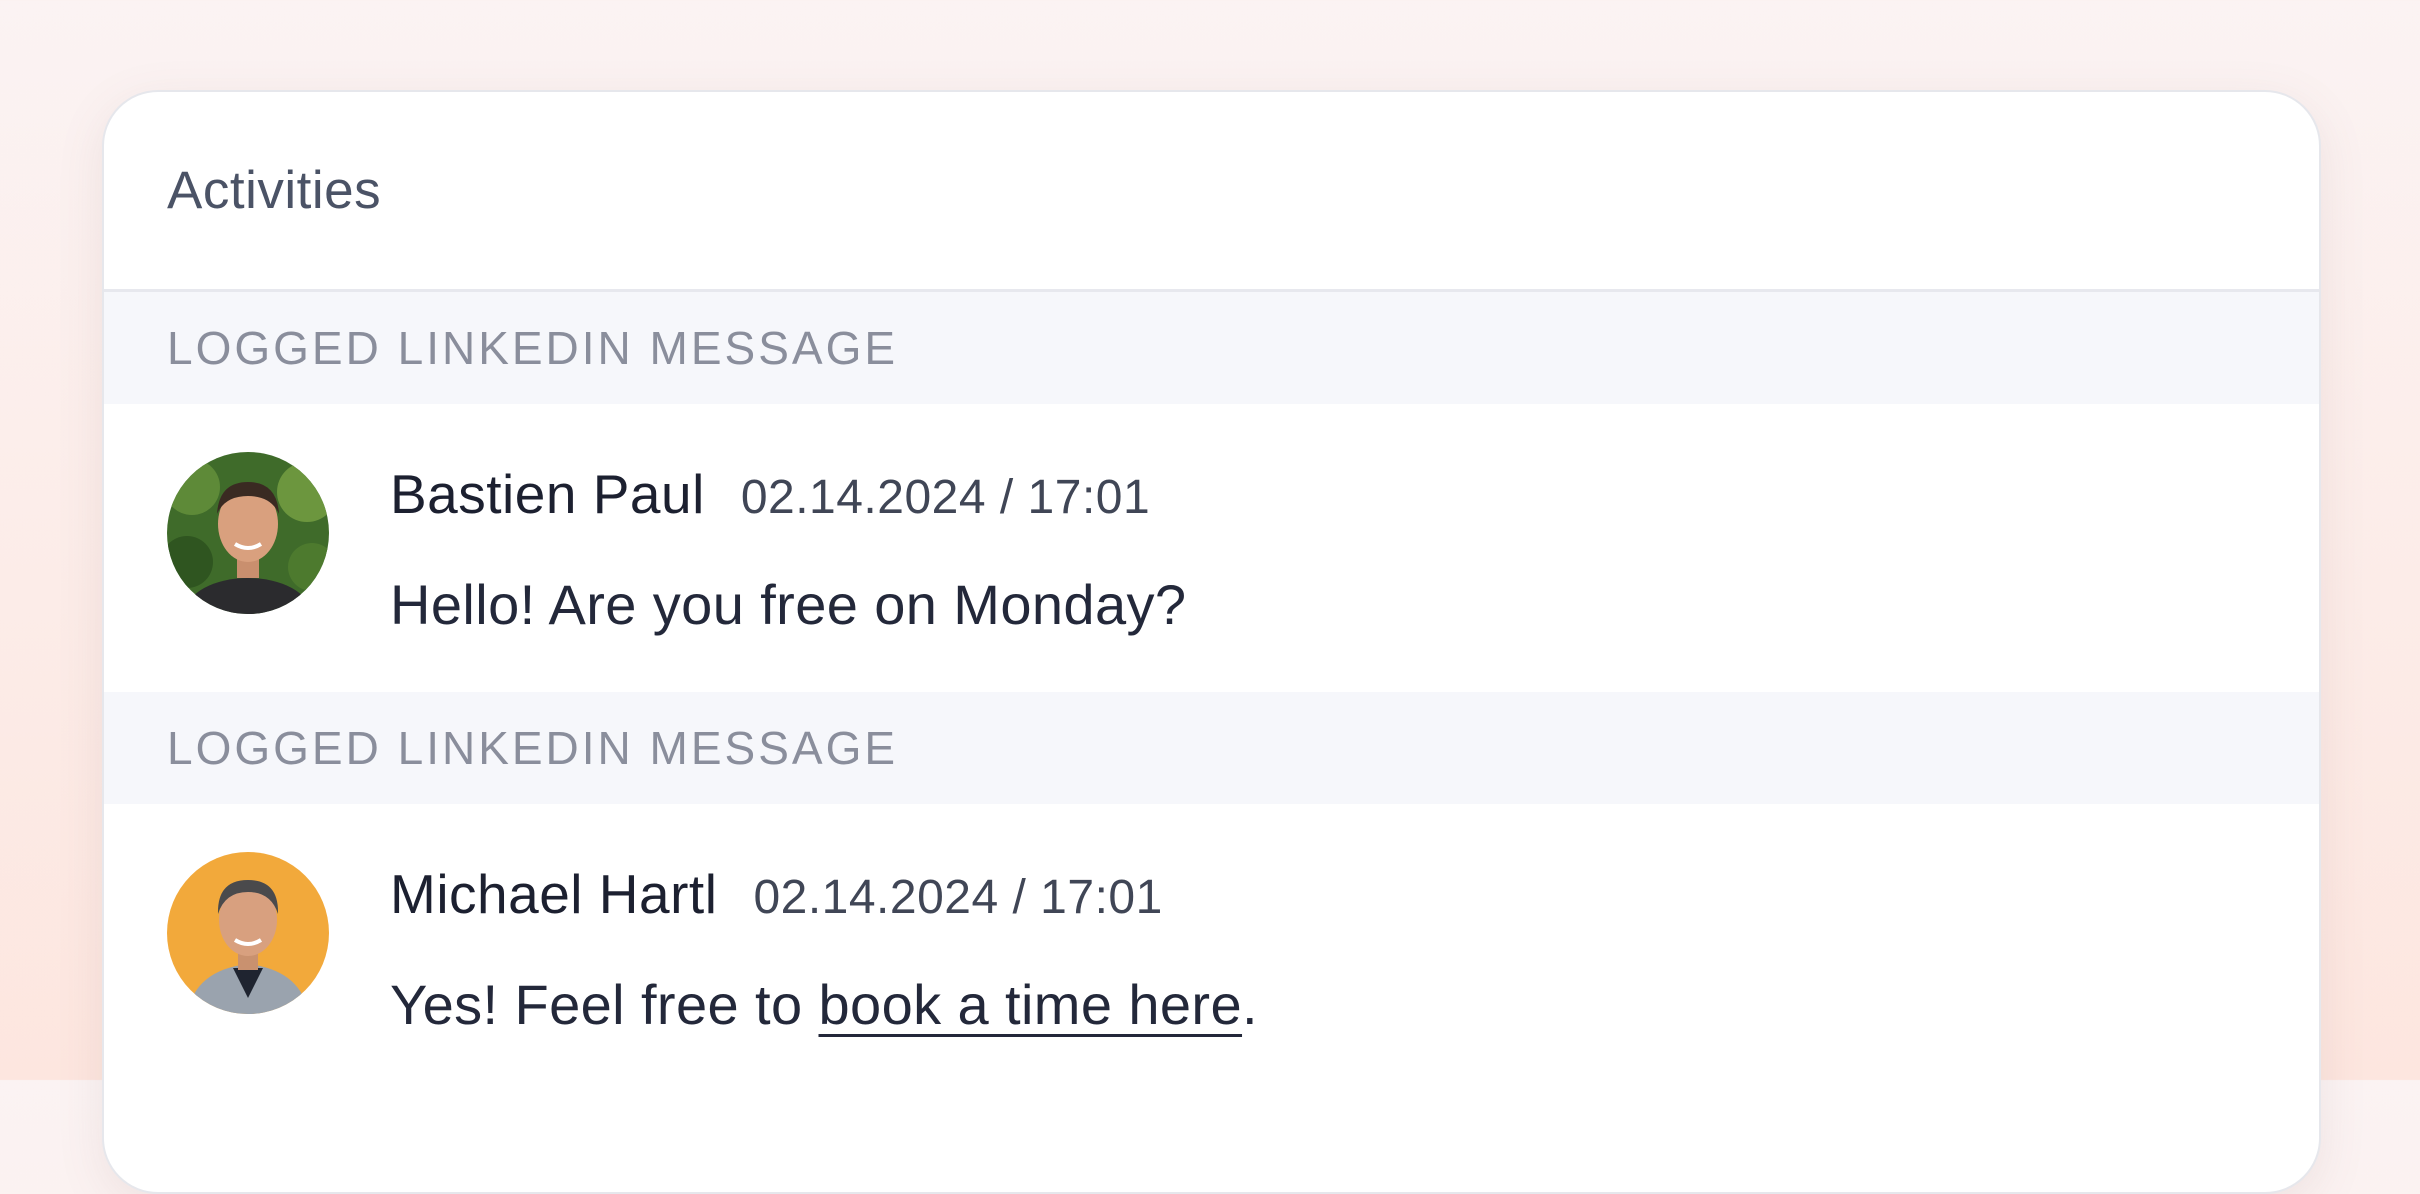 This screenshot has width=2420, height=1194. I want to click on message-meta: Michael Hartl 02.14.2024 / 17:01, so click(776, 894).